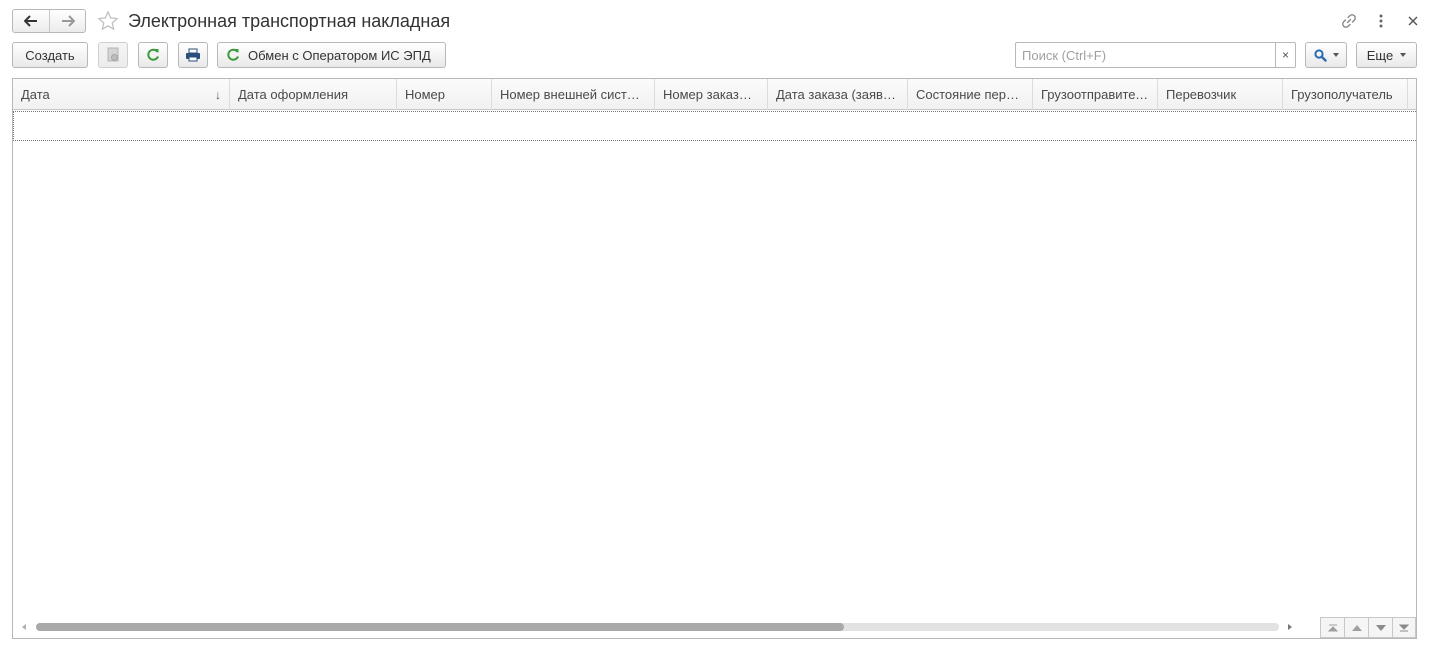 The height and width of the screenshot is (649, 1434). I want to click on copy-document-icon, so click(113, 54).